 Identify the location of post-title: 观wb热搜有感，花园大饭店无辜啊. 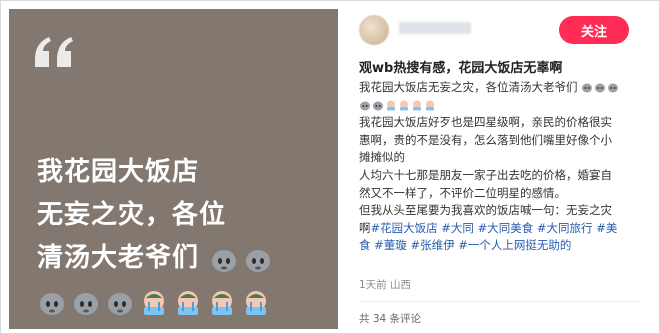
(461, 68).